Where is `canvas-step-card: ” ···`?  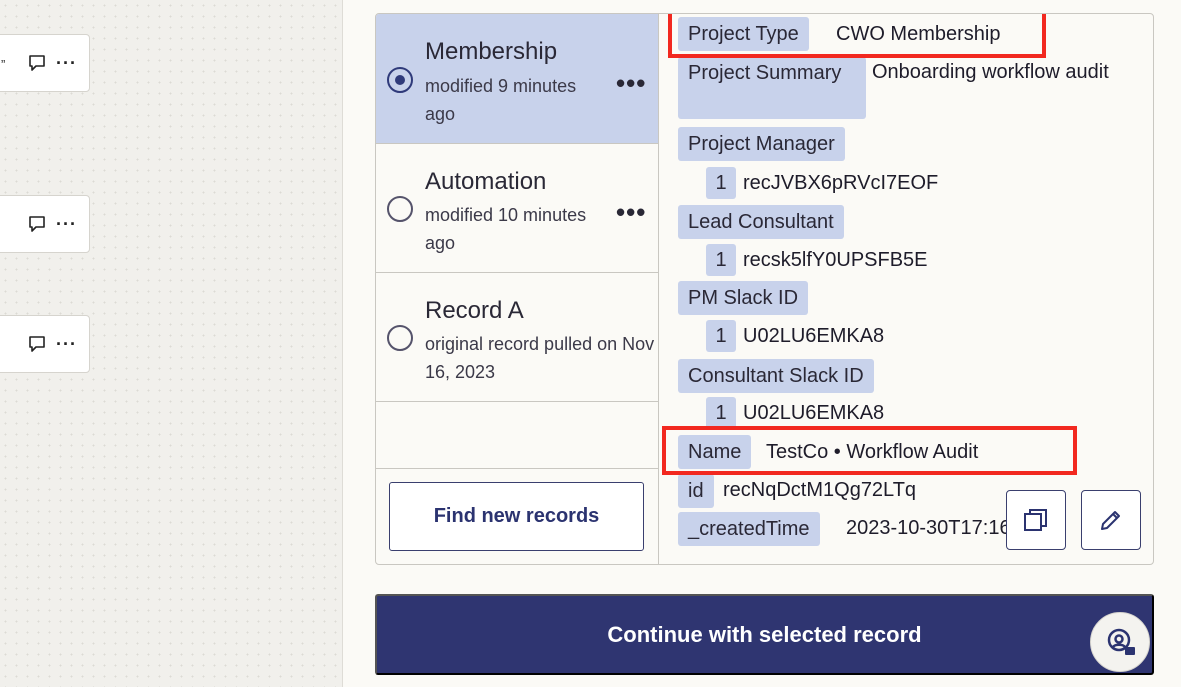 canvas-step-card: ” ··· is located at coordinates (45, 63).